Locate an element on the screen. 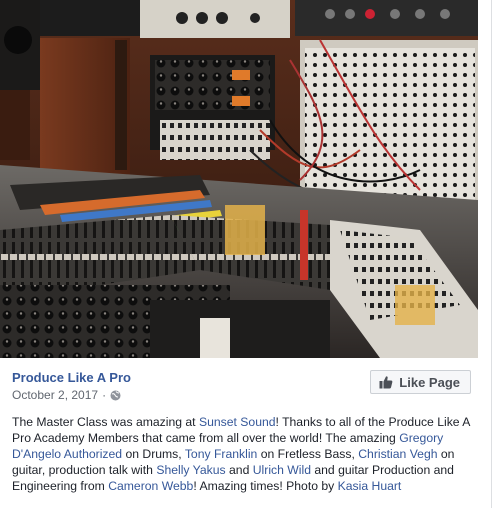 This screenshot has width=492, height=508. globe-icon is located at coordinates (115, 395).